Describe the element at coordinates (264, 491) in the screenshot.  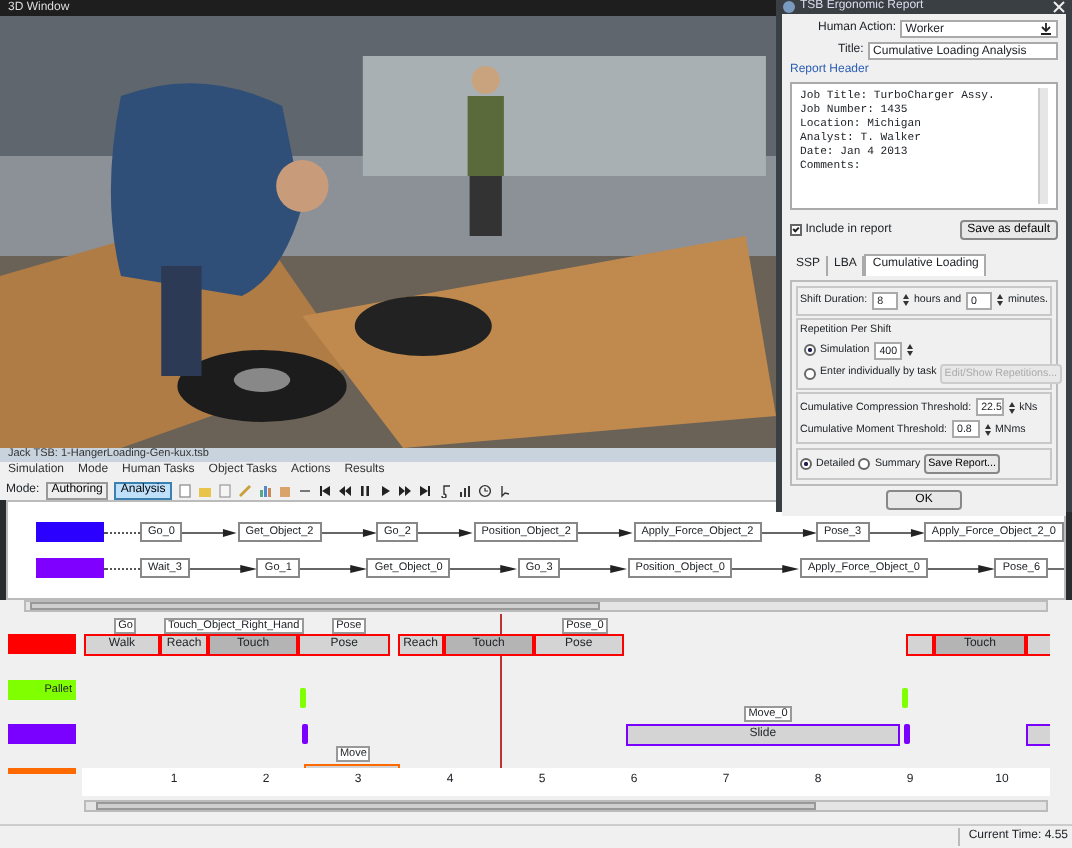
I see `chart-icon` at that location.